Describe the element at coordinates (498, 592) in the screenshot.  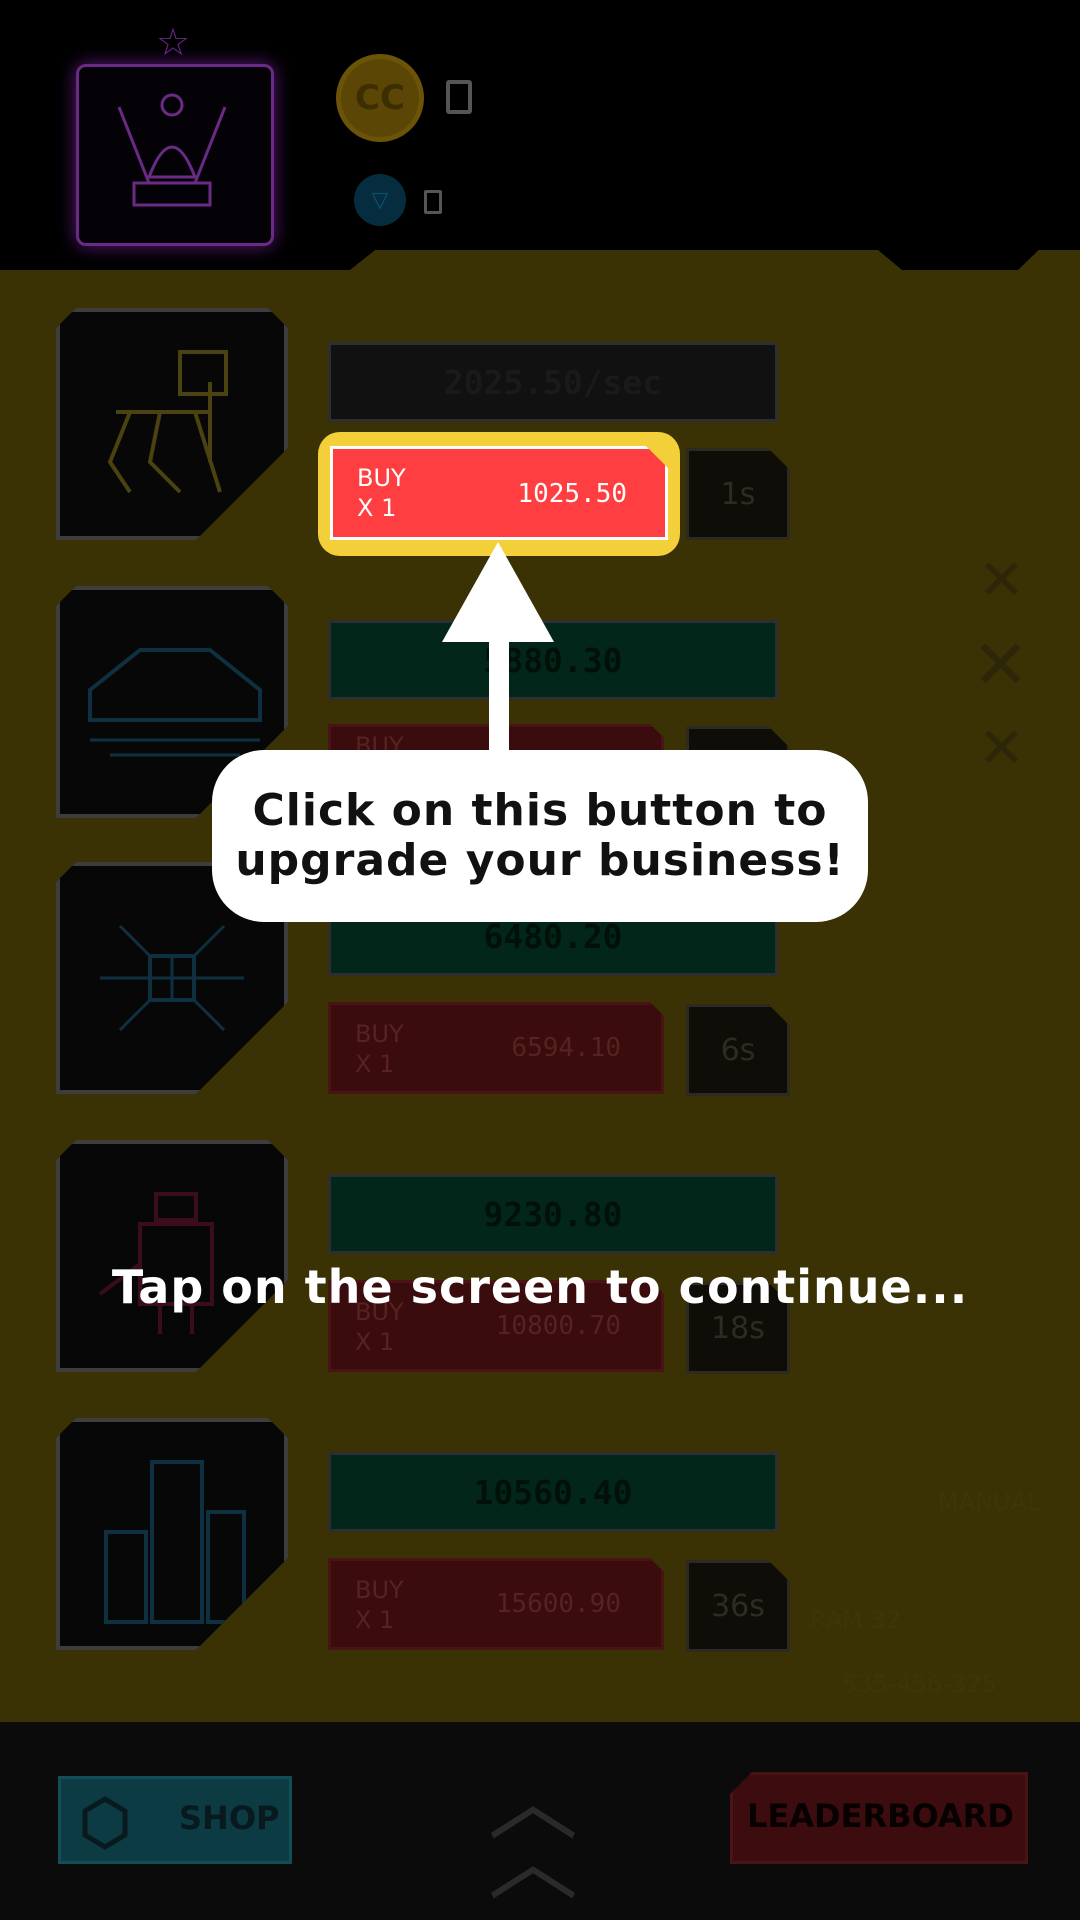
I see `tutorial-arrow-icon` at that location.